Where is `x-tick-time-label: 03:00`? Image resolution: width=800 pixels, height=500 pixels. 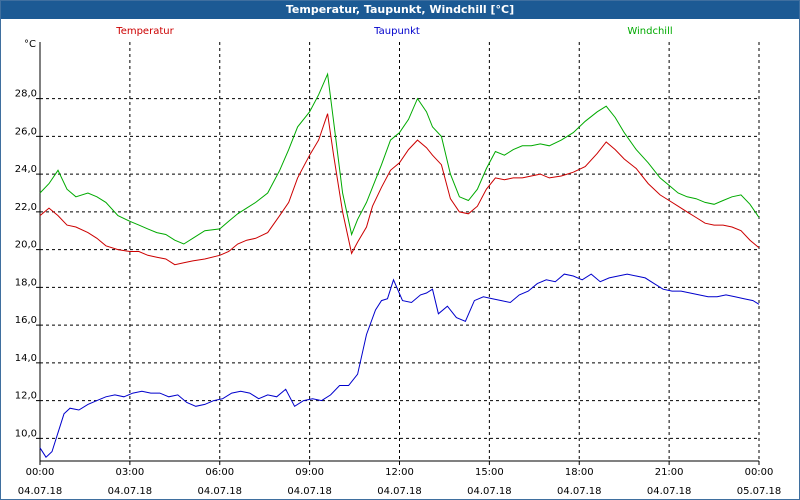 x-tick-time-label: 03:00 is located at coordinates (129, 472).